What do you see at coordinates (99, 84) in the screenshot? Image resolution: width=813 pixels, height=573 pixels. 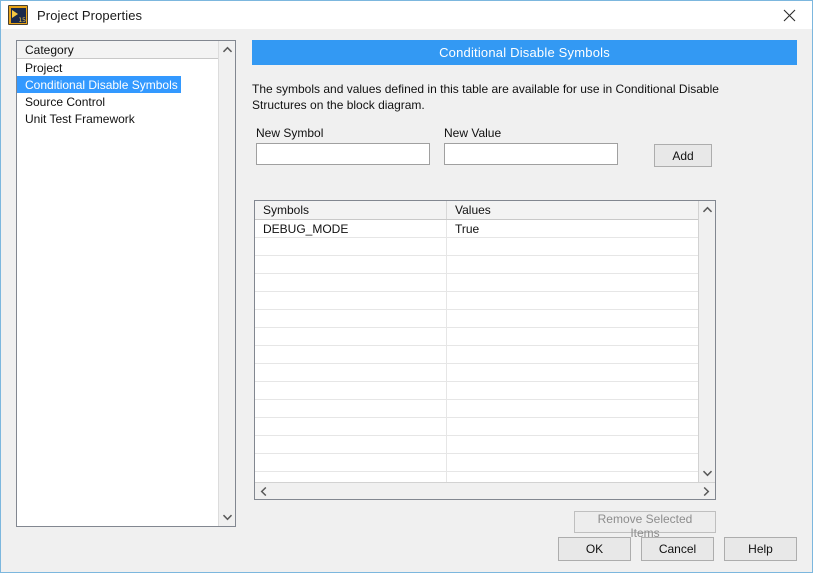 I see `sidebar-item-conditional-disable-symbols: Conditional Disable Symbols` at bounding box center [99, 84].